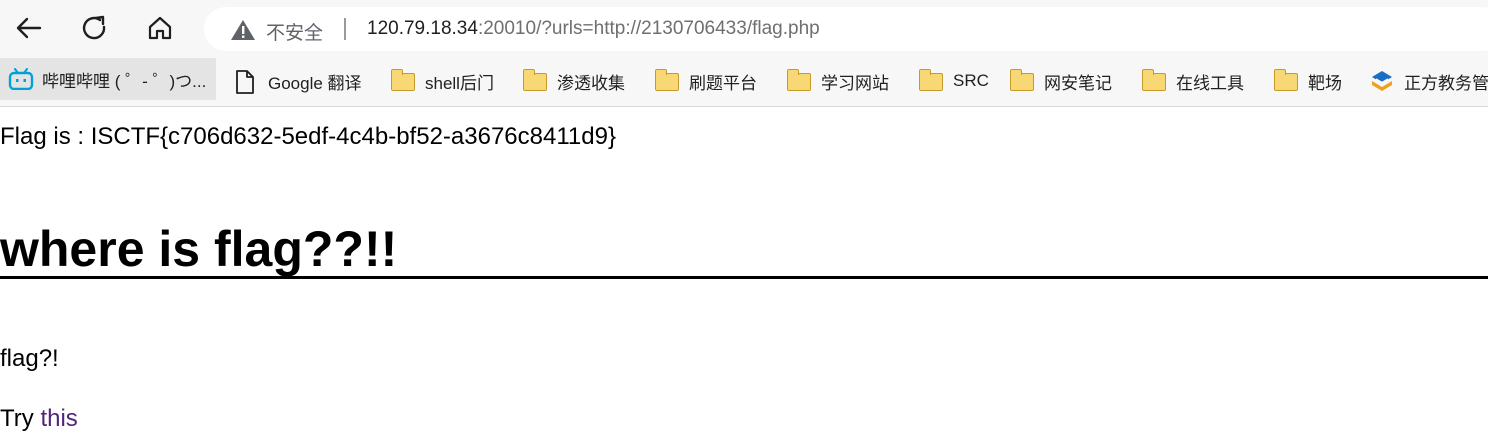 This screenshot has width=1488, height=433. Describe the element at coordinates (855, 83) in the screenshot. I see `bookmark-label: 学习网站` at that location.